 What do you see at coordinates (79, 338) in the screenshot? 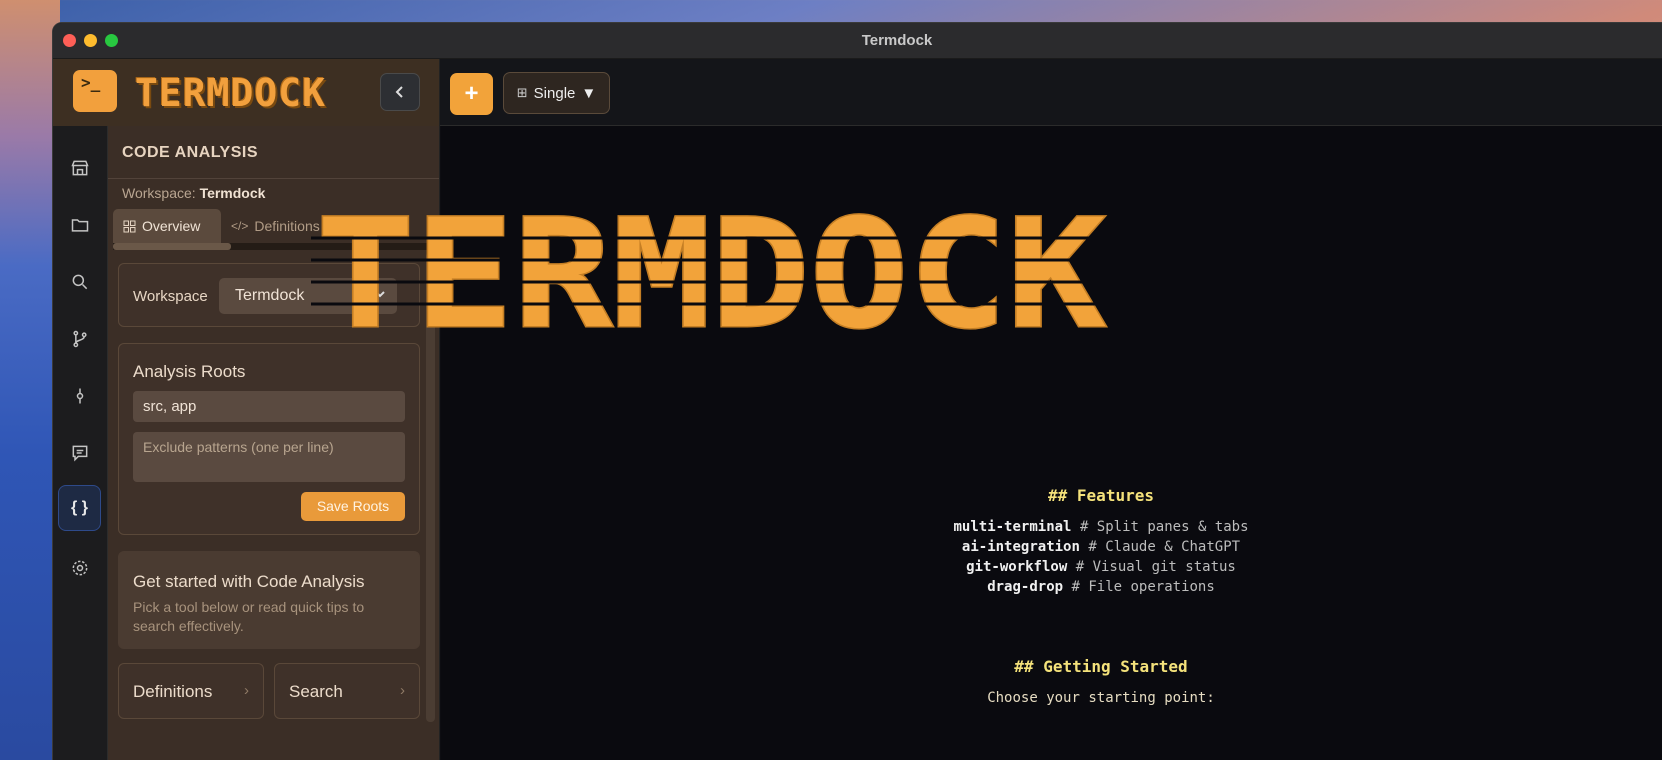
I see `git-branch-icon` at bounding box center [79, 338].